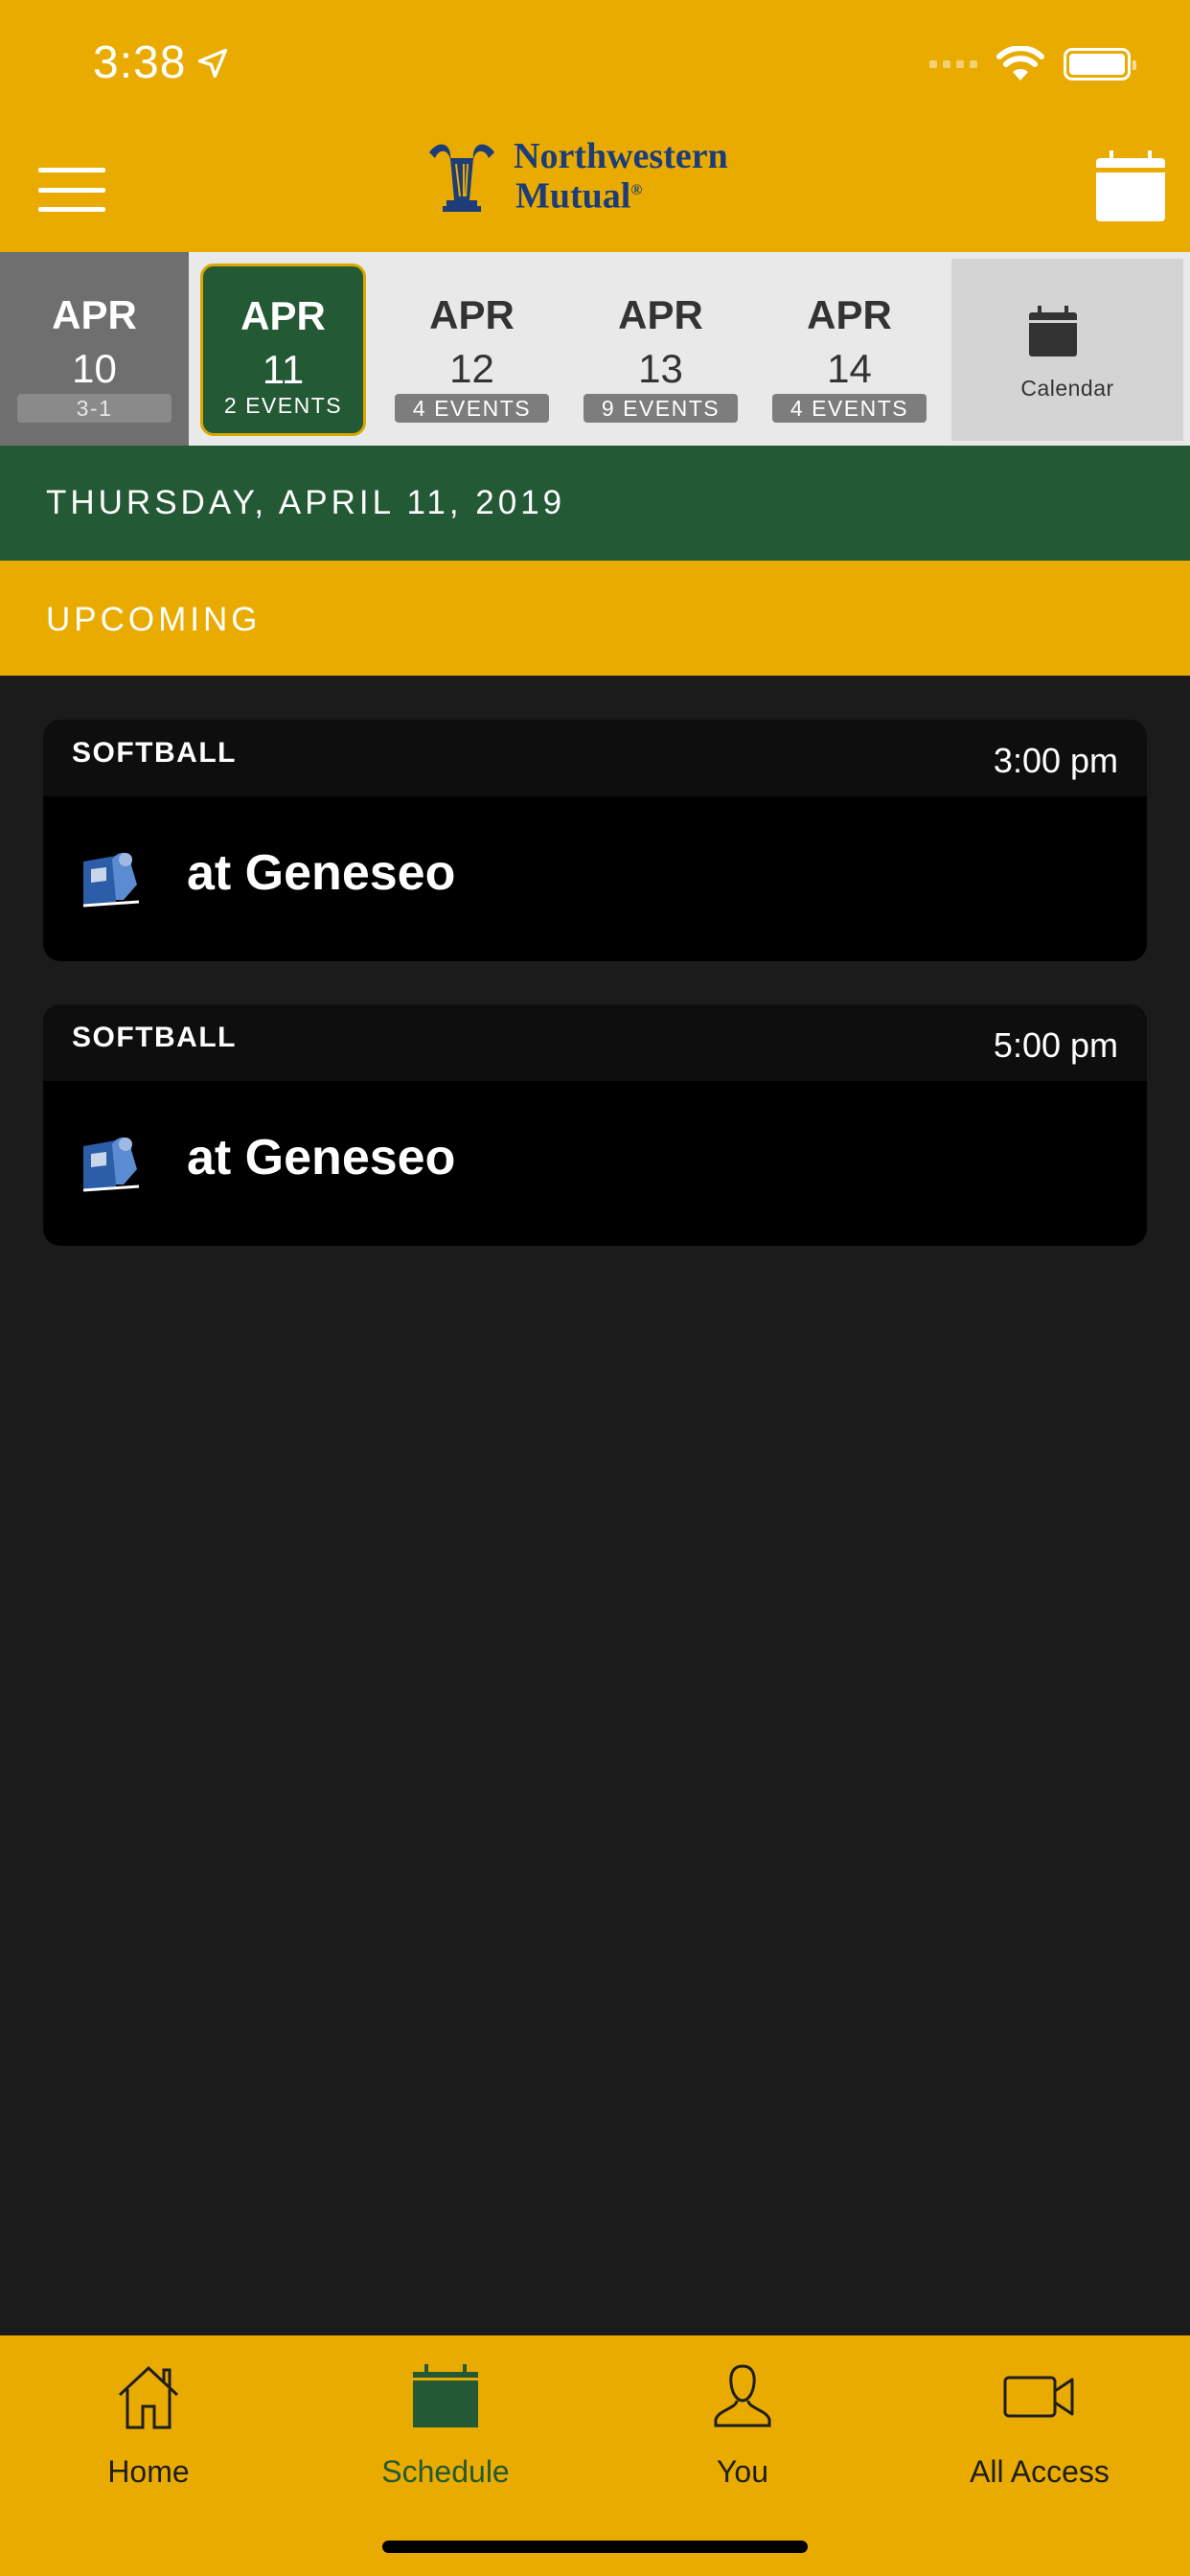 Image resolution: width=1190 pixels, height=2576 pixels. I want to click on event-card-header: SOFTBALL 5:00 pm, so click(595, 1042).